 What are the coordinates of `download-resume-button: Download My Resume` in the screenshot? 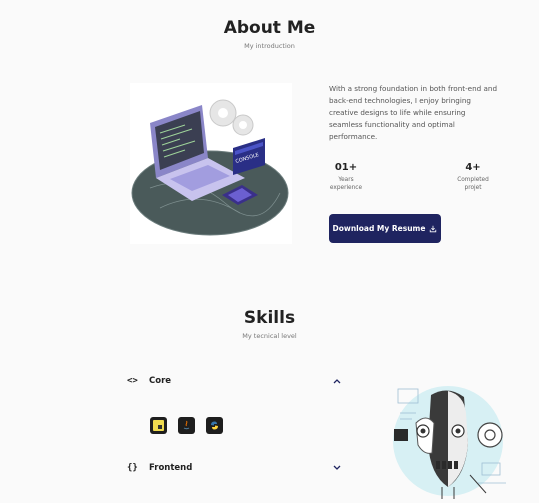 It's located at (385, 228).